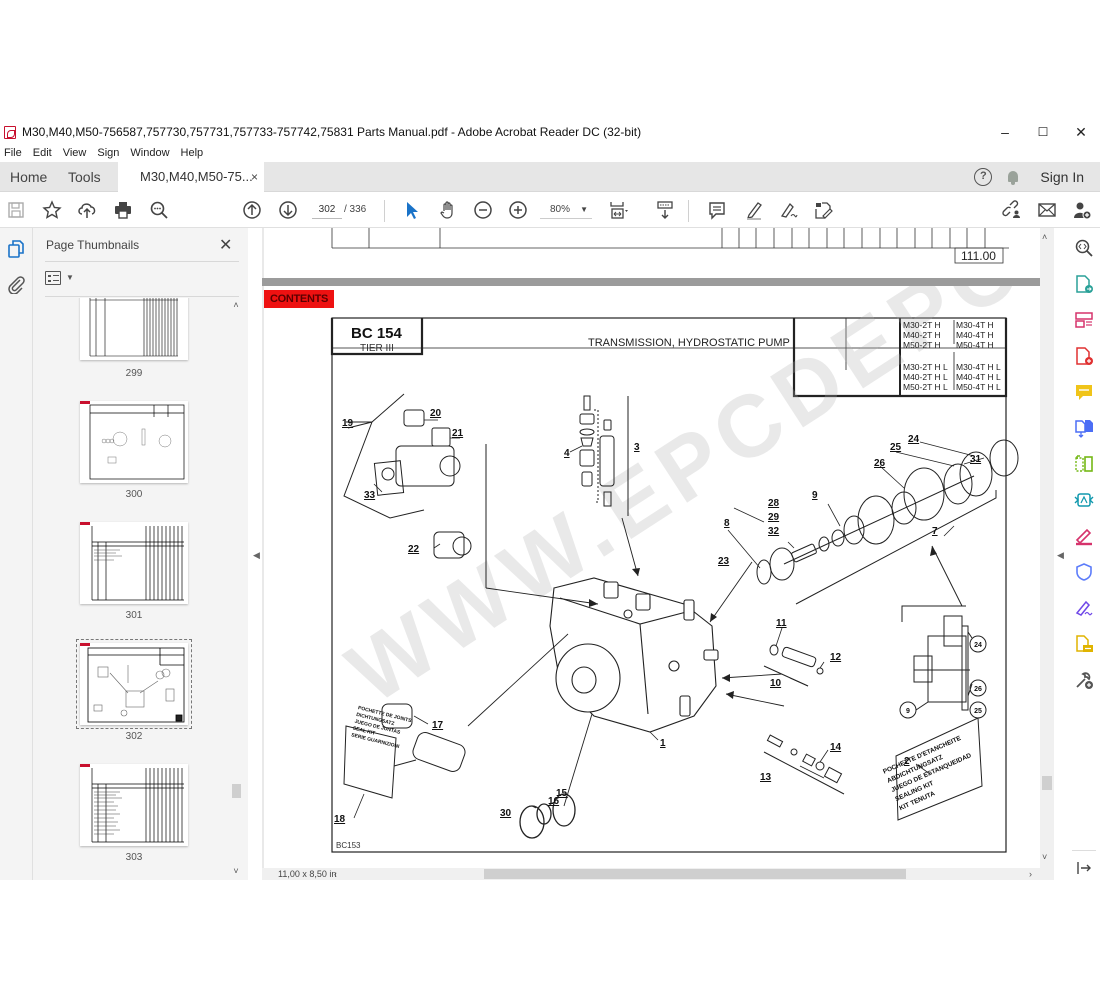 Image resolution: width=1100 pixels, height=1000 pixels. I want to click on thumbnail-options-icon, so click(53, 278).